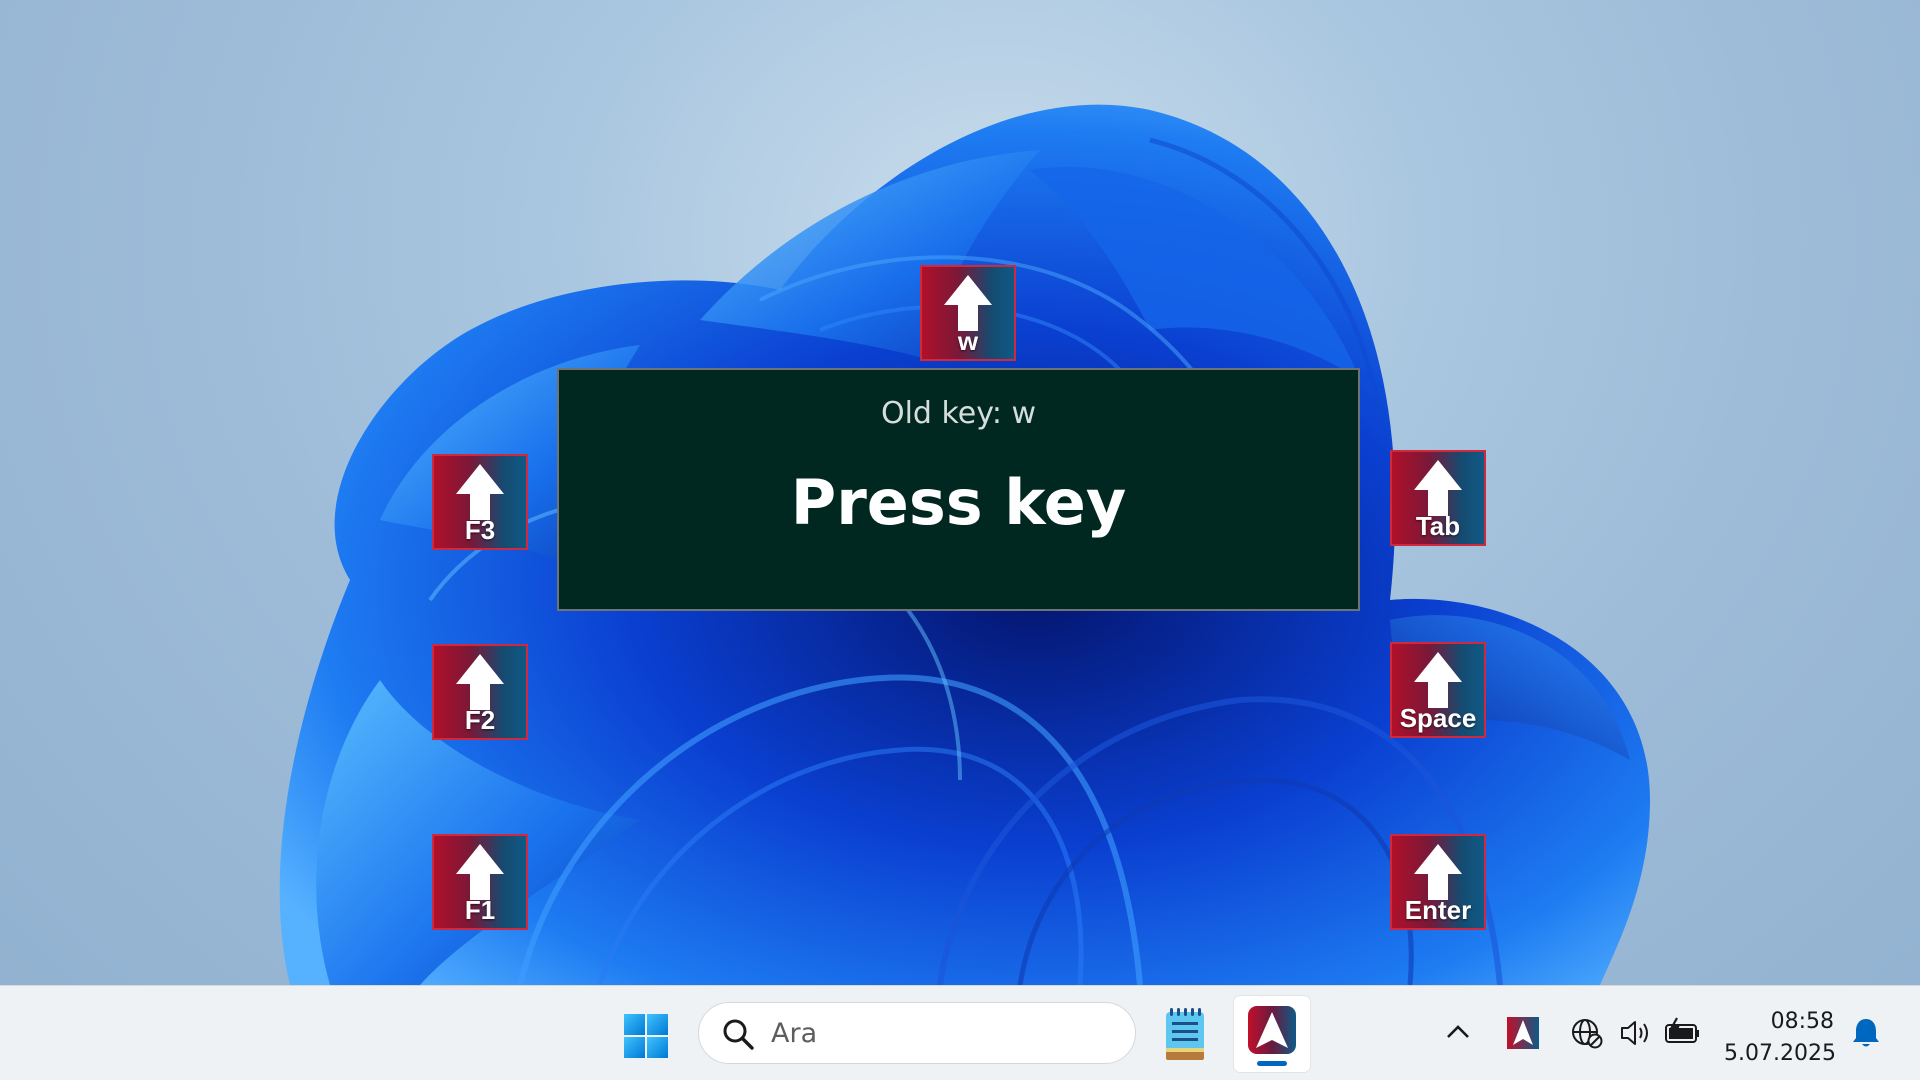  Describe the element at coordinates (1636, 1033) in the screenshot. I see `volume-icon` at that location.